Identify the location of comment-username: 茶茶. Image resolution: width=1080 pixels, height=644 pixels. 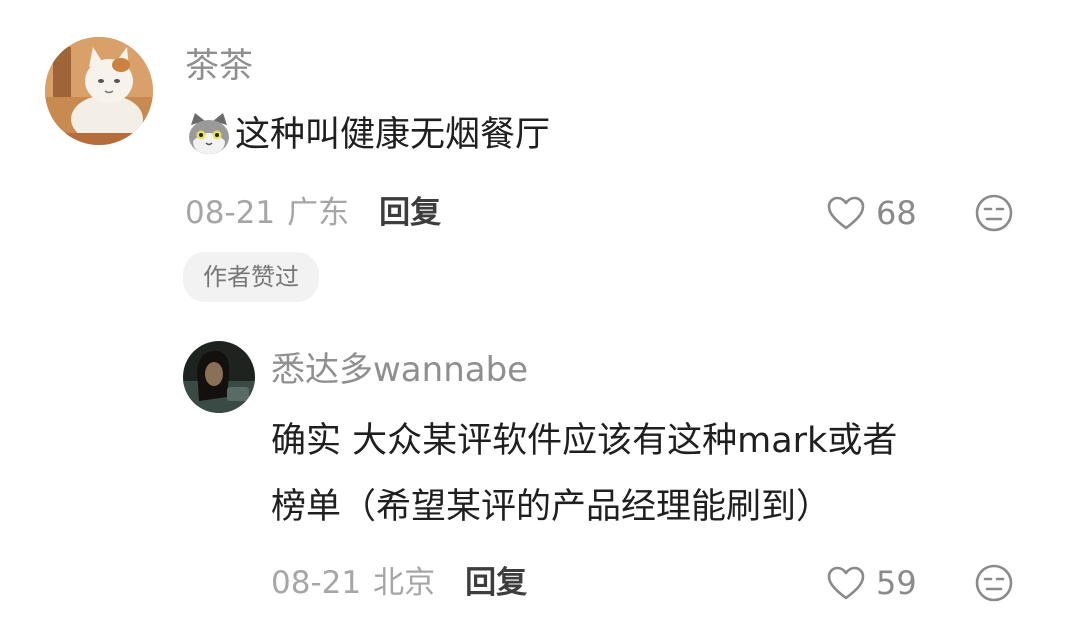
(219, 66).